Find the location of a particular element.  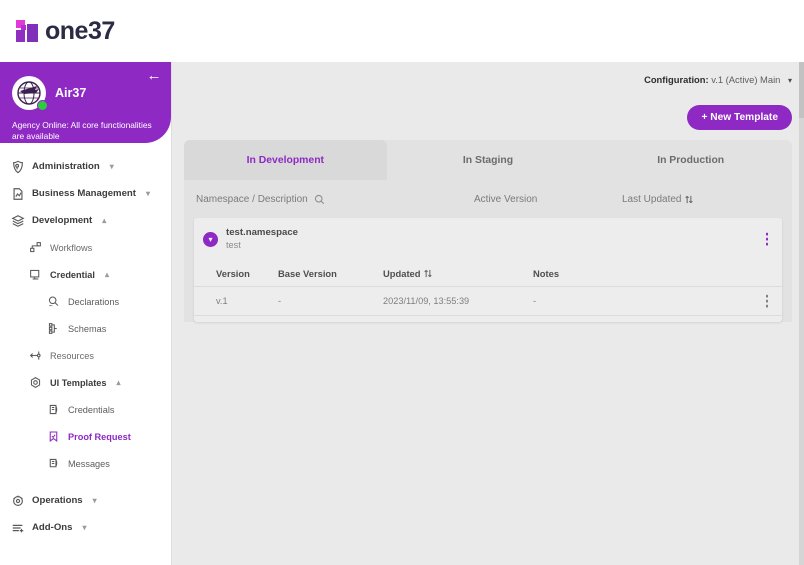

vertical-scrollbar is located at coordinates (801, 313).